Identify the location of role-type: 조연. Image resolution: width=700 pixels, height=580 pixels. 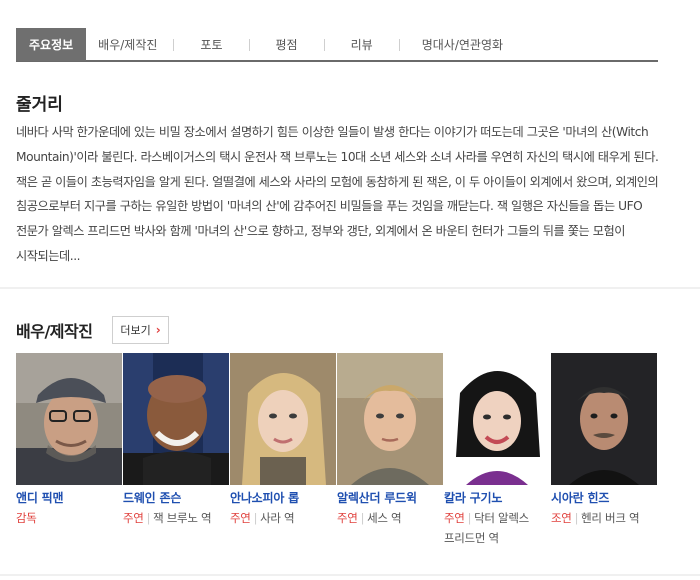
(561, 518).